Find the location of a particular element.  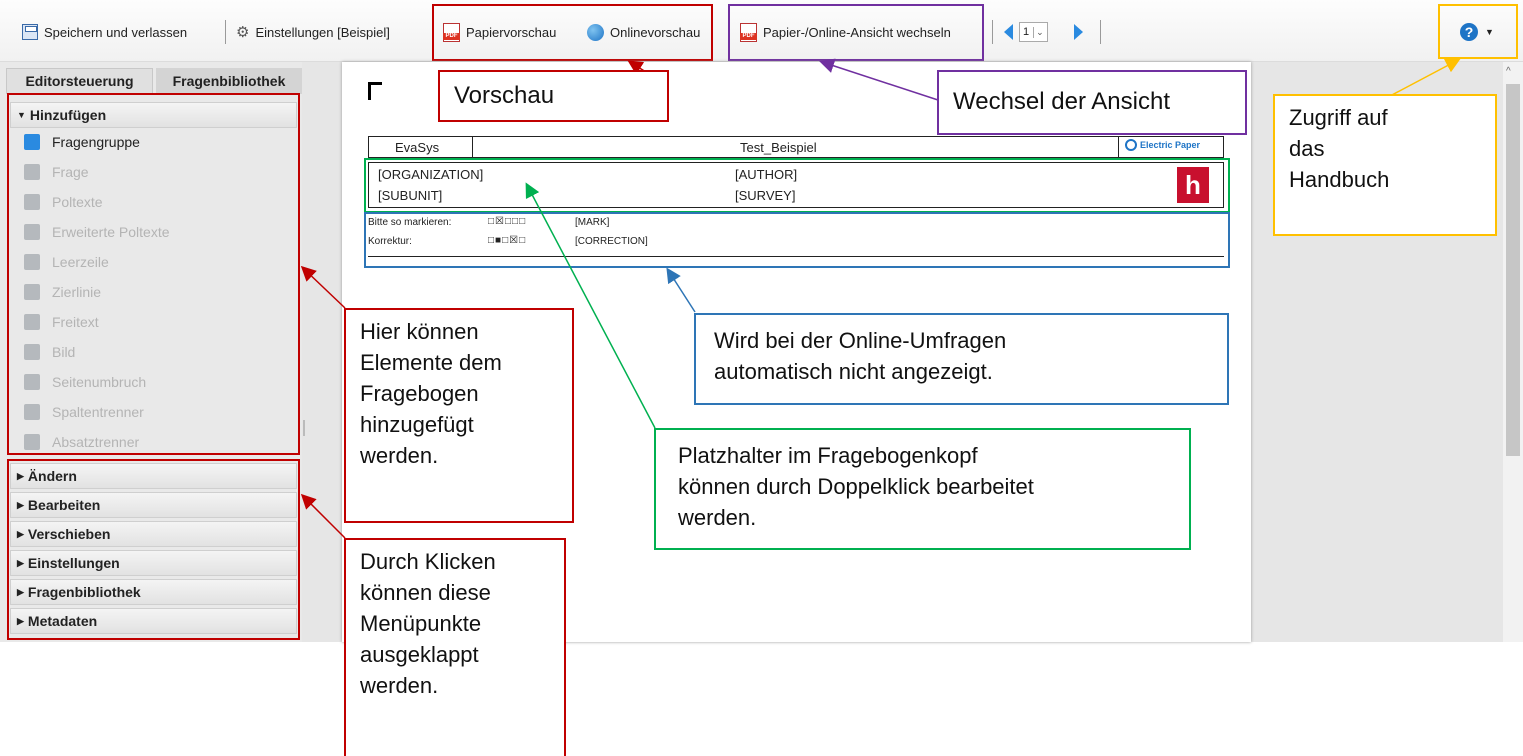

annotation-line: hinzugefügt is located at coordinates (417, 424).